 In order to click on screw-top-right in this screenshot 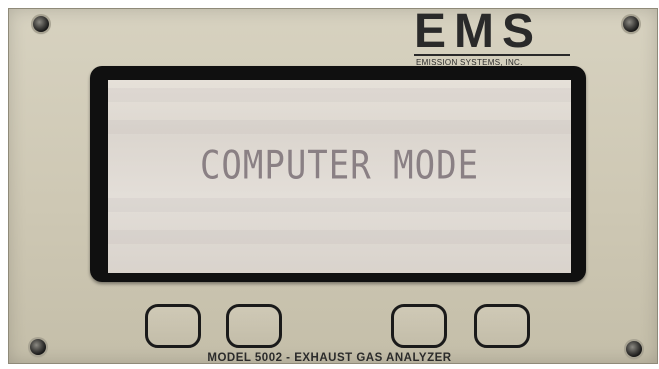, I will do `click(631, 24)`.